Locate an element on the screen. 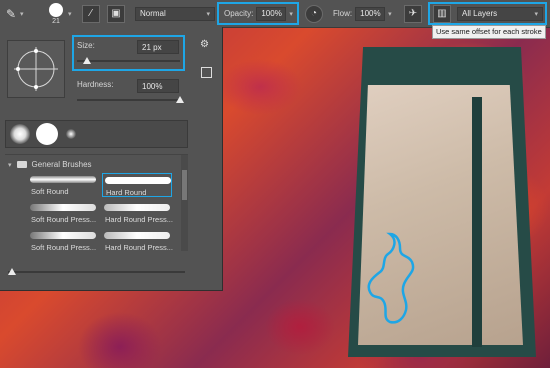  divider is located at coordinates (96, 154).